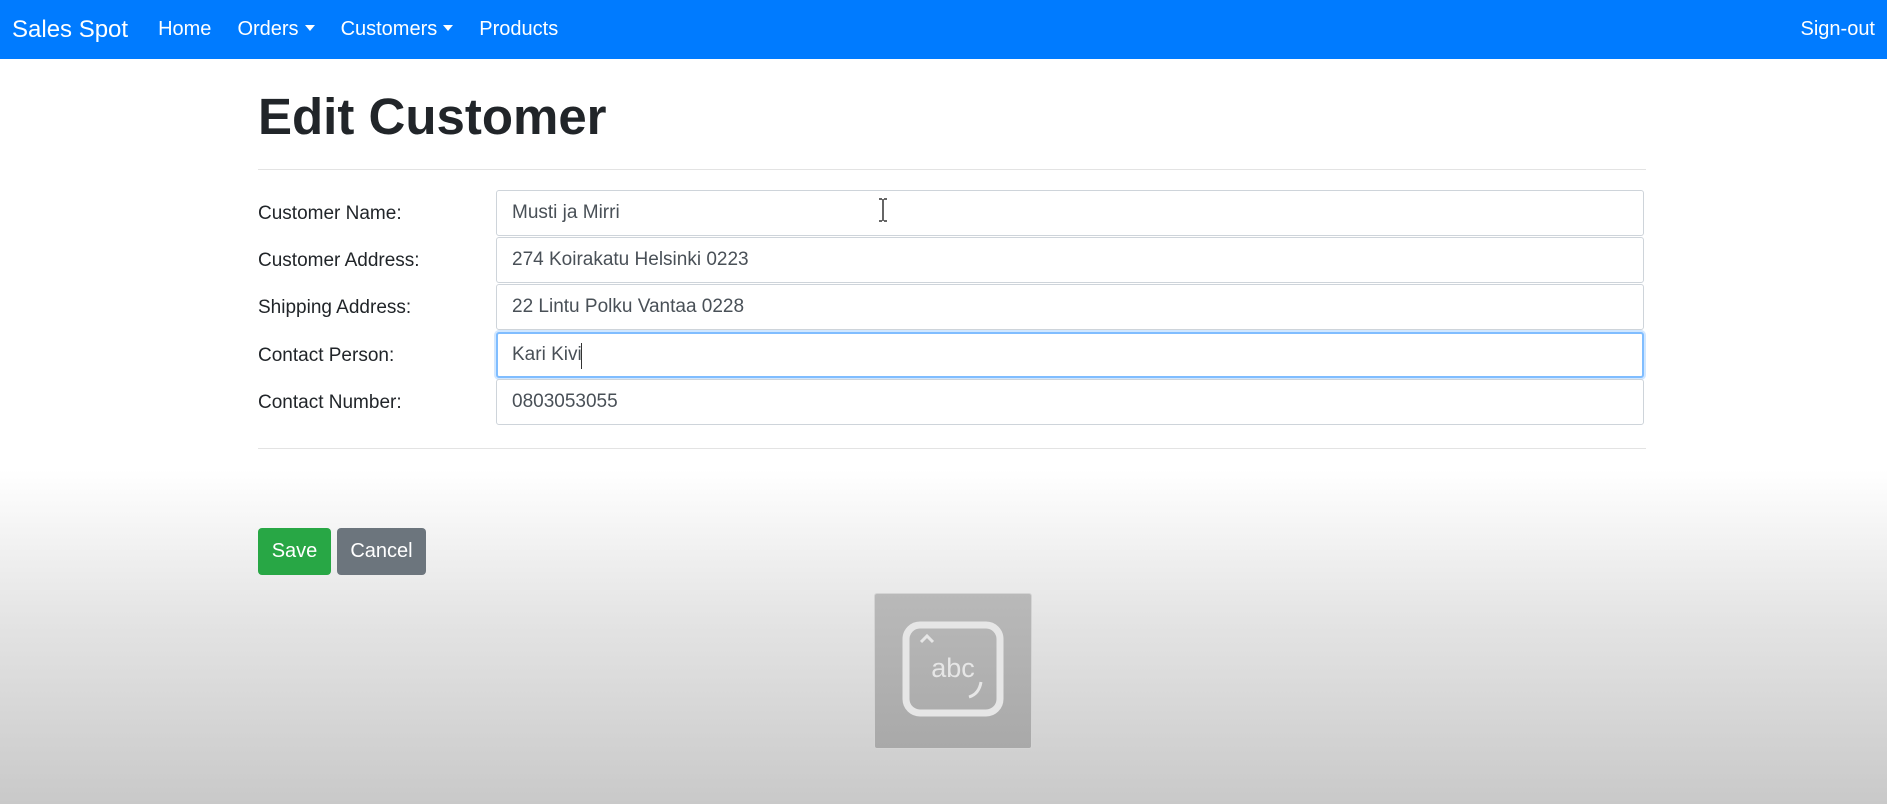 This screenshot has height=804, width=1887. What do you see at coordinates (1070, 402) in the screenshot?
I see `contact-number-input` at bounding box center [1070, 402].